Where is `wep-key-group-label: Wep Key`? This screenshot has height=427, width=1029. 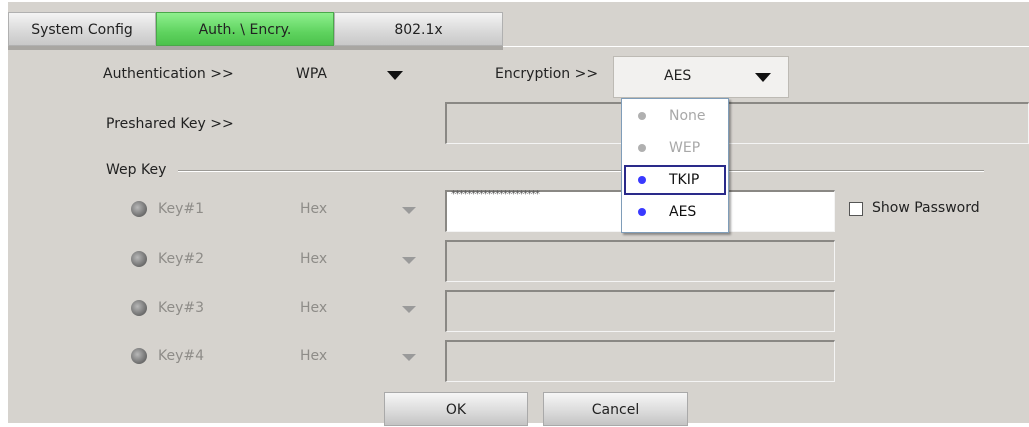
wep-key-group-label: Wep Key is located at coordinates (136, 170).